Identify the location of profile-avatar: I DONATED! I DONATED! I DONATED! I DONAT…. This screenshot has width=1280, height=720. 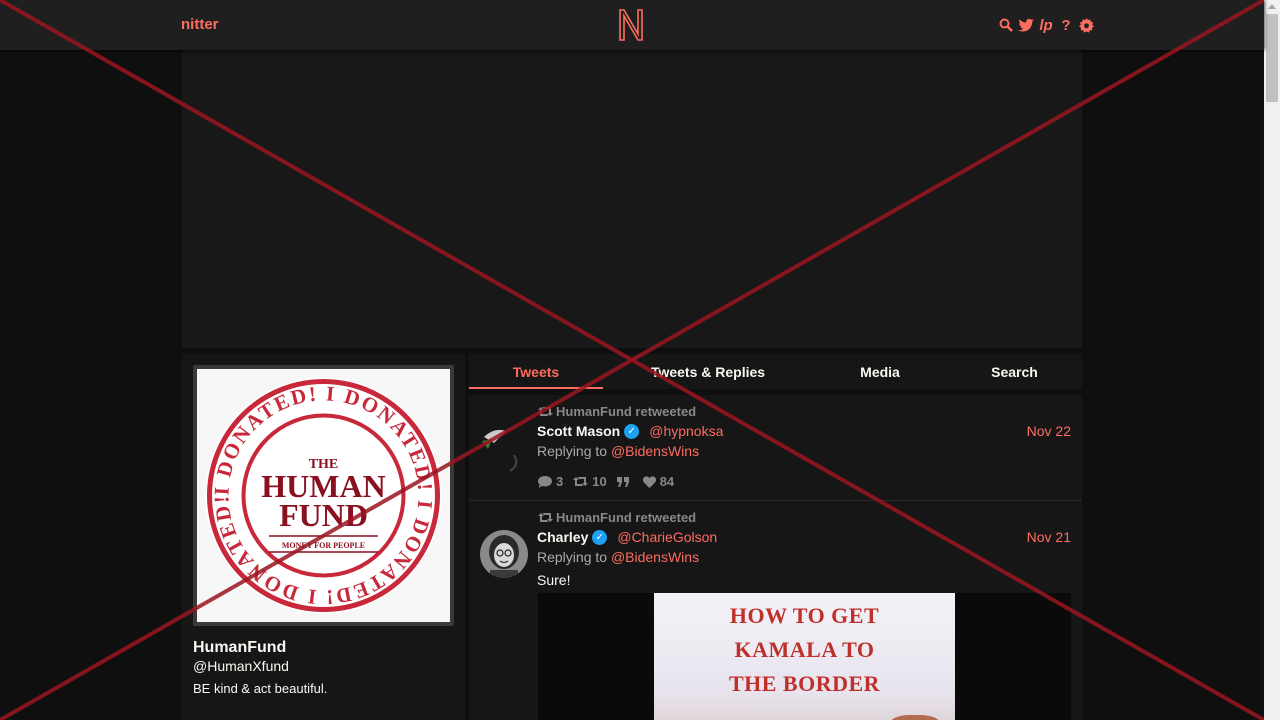
(323, 495).